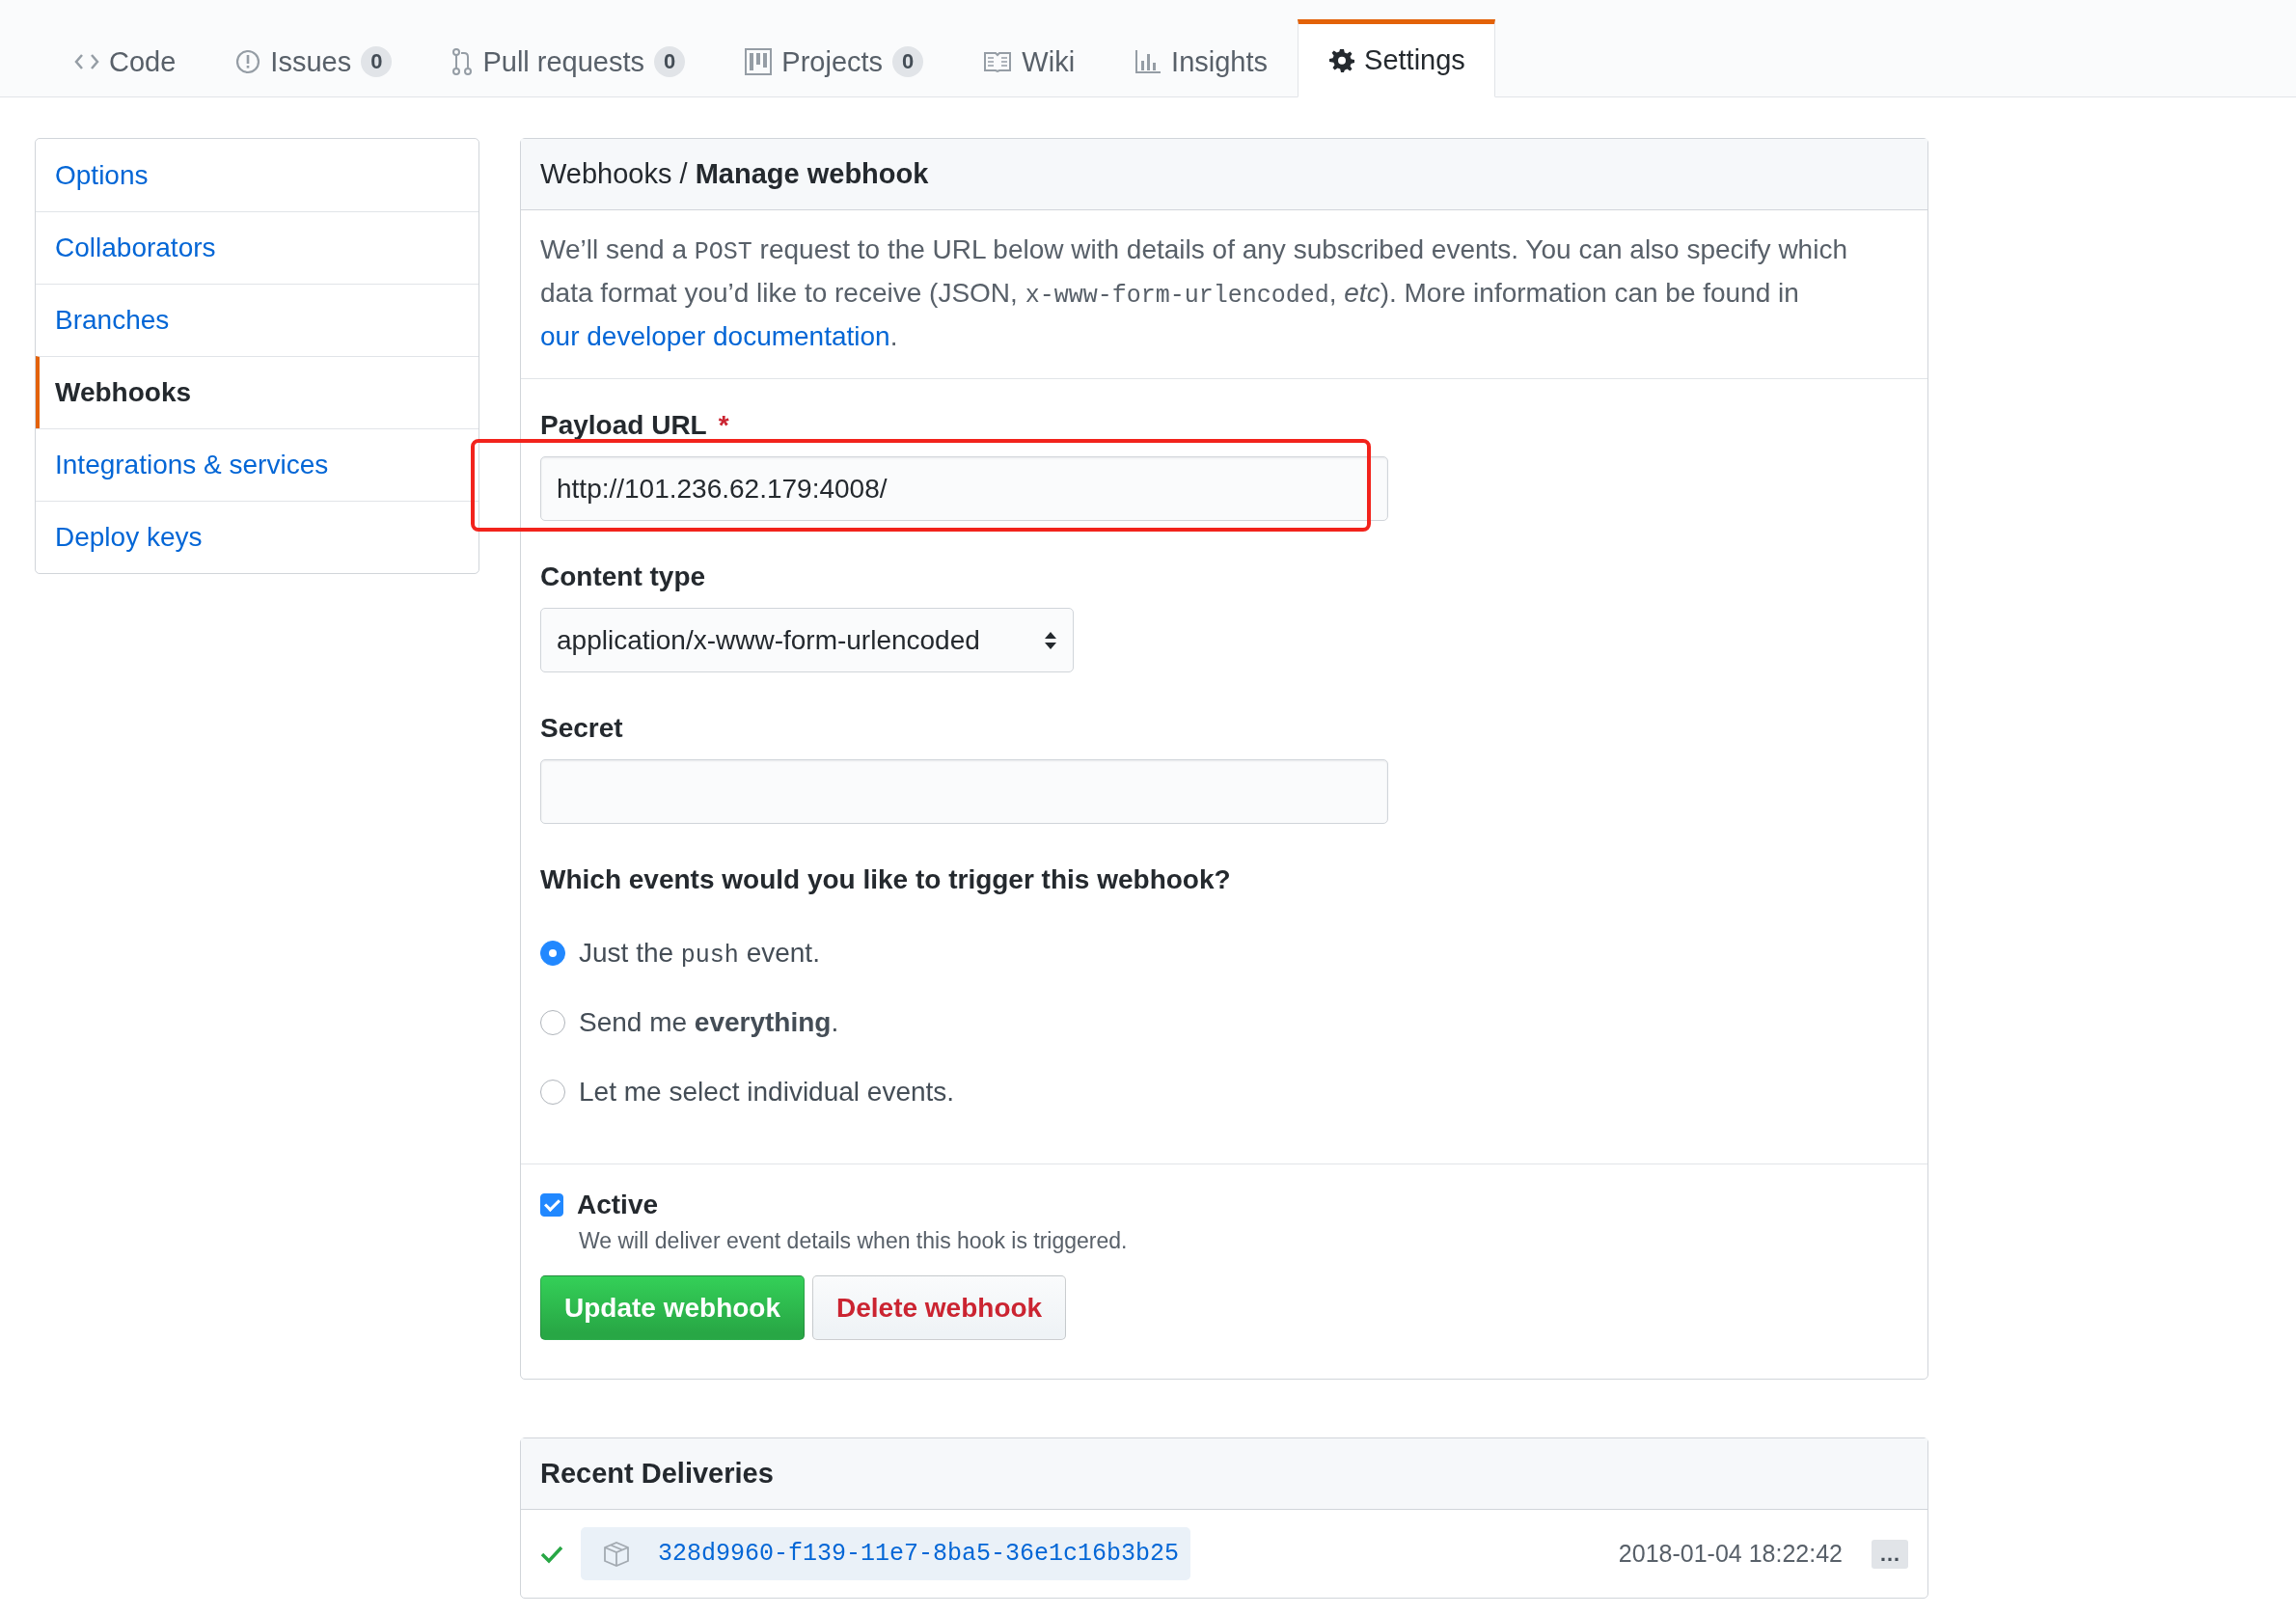  I want to click on panel-heading: Recent Deliveries, so click(1224, 1474).